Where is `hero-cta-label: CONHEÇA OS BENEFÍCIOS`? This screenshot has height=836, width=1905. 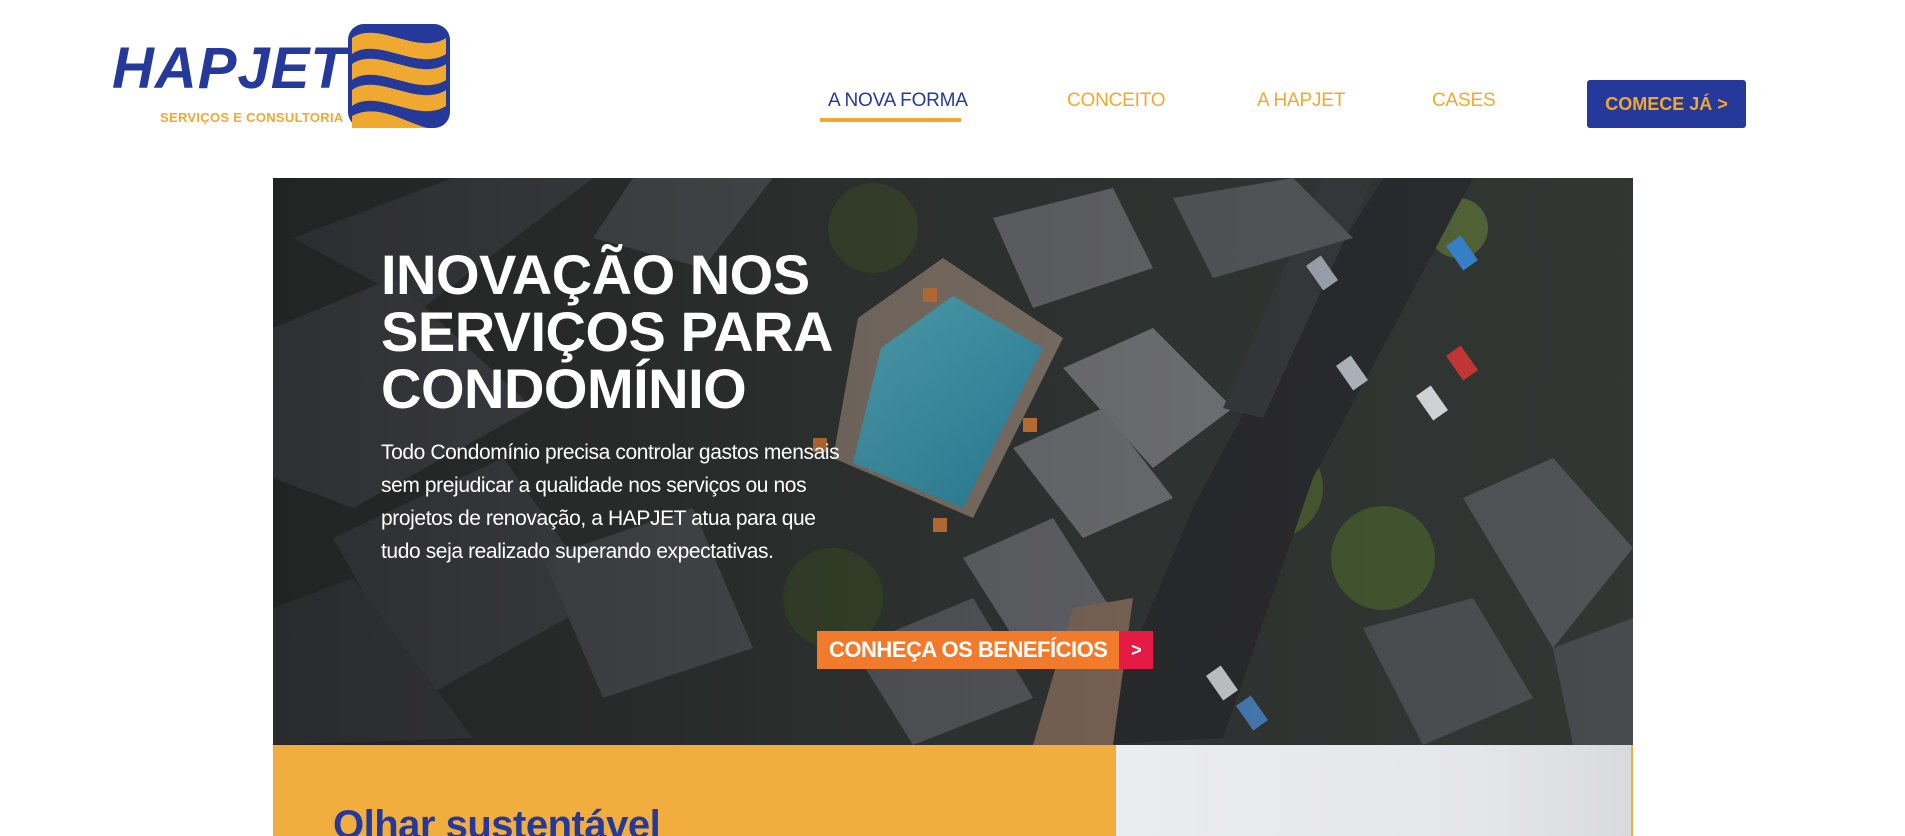
hero-cta-label: CONHEÇA OS BENEFÍCIOS is located at coordinates (968, 650).